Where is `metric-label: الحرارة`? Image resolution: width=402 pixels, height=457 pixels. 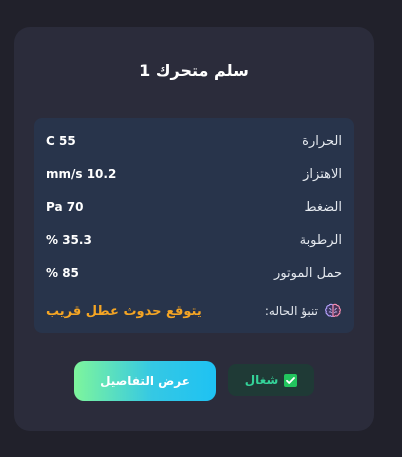 metric-label: الحرارة is located at coordinates (322, 141).